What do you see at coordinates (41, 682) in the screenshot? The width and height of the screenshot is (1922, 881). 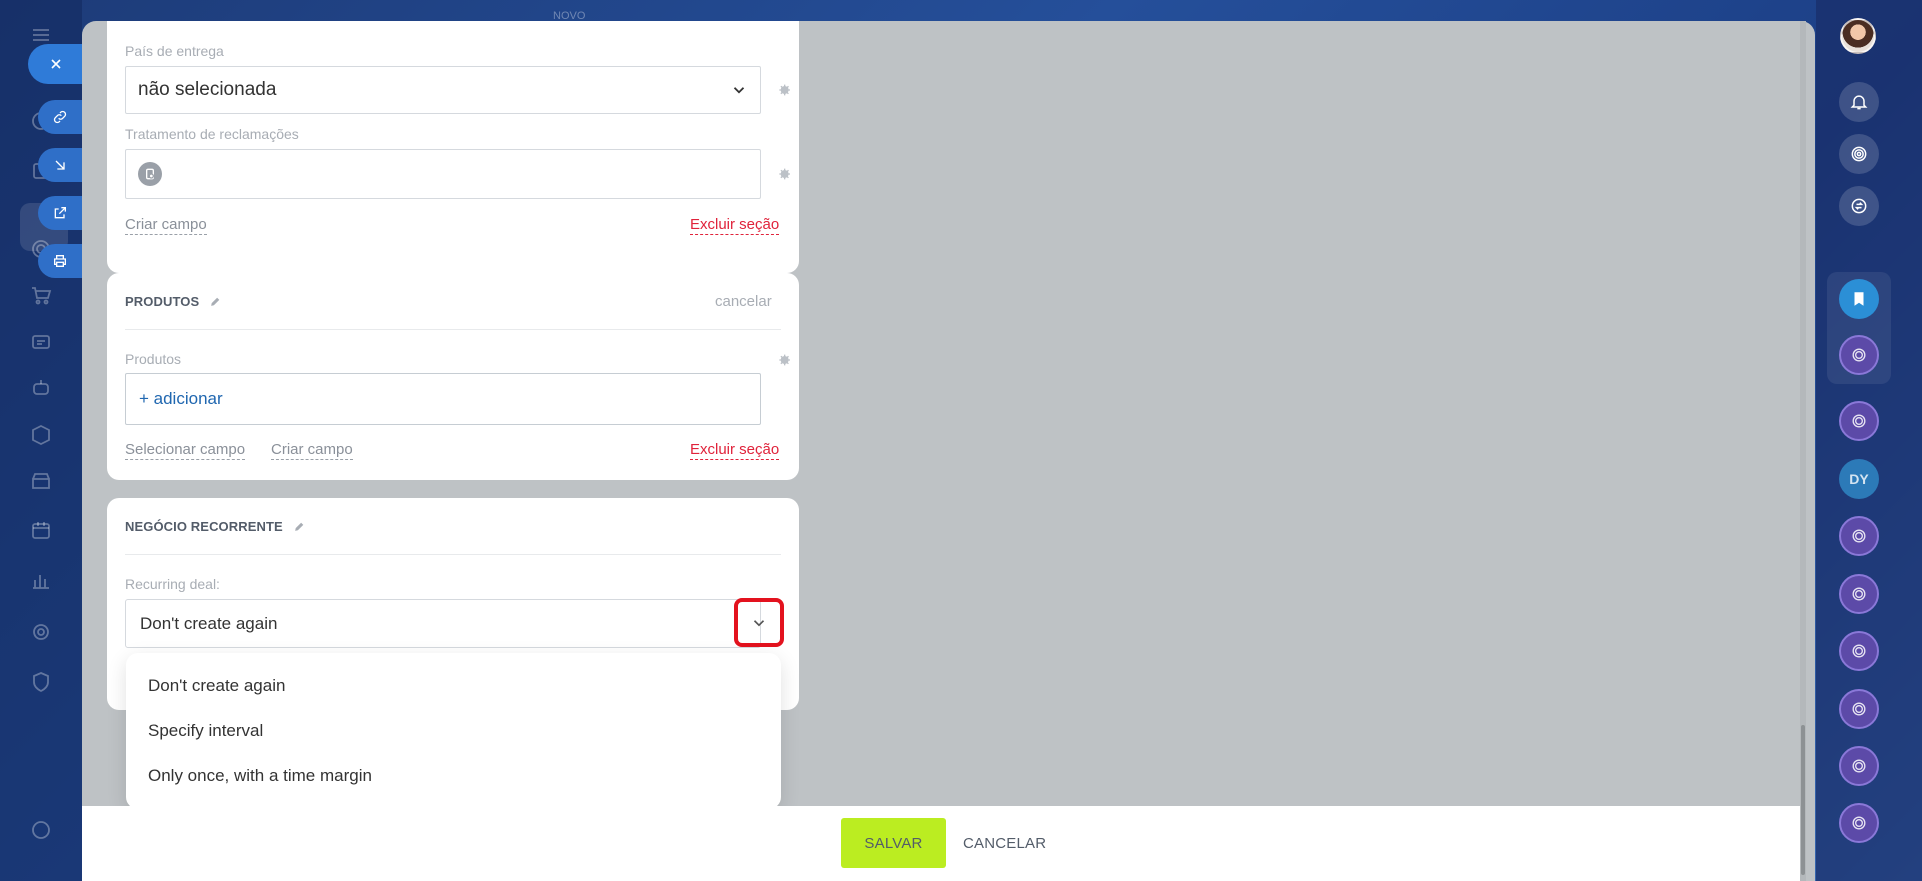 I see `shield-icon` at bounding box center [41, 682].